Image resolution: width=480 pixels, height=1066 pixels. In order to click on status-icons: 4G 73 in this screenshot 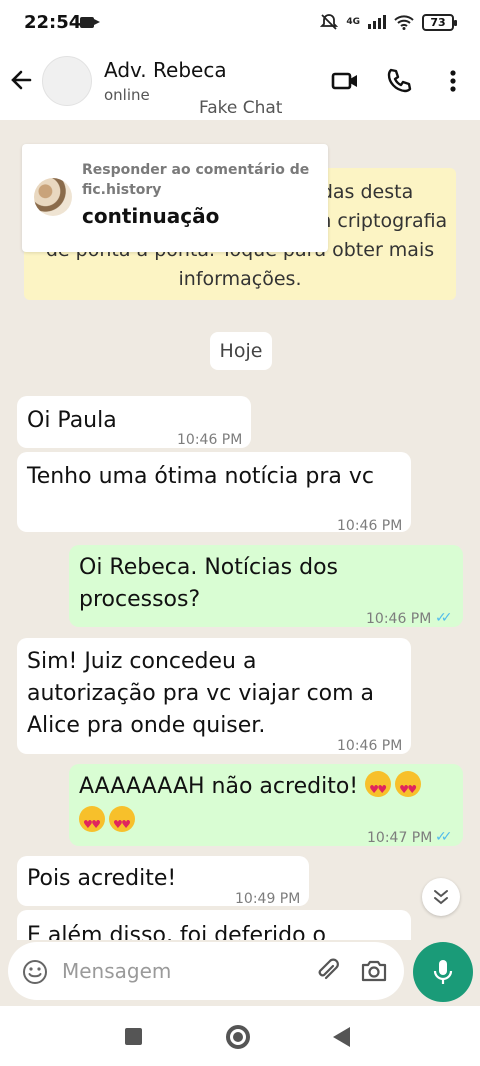, I will do `click(388, 22)`.